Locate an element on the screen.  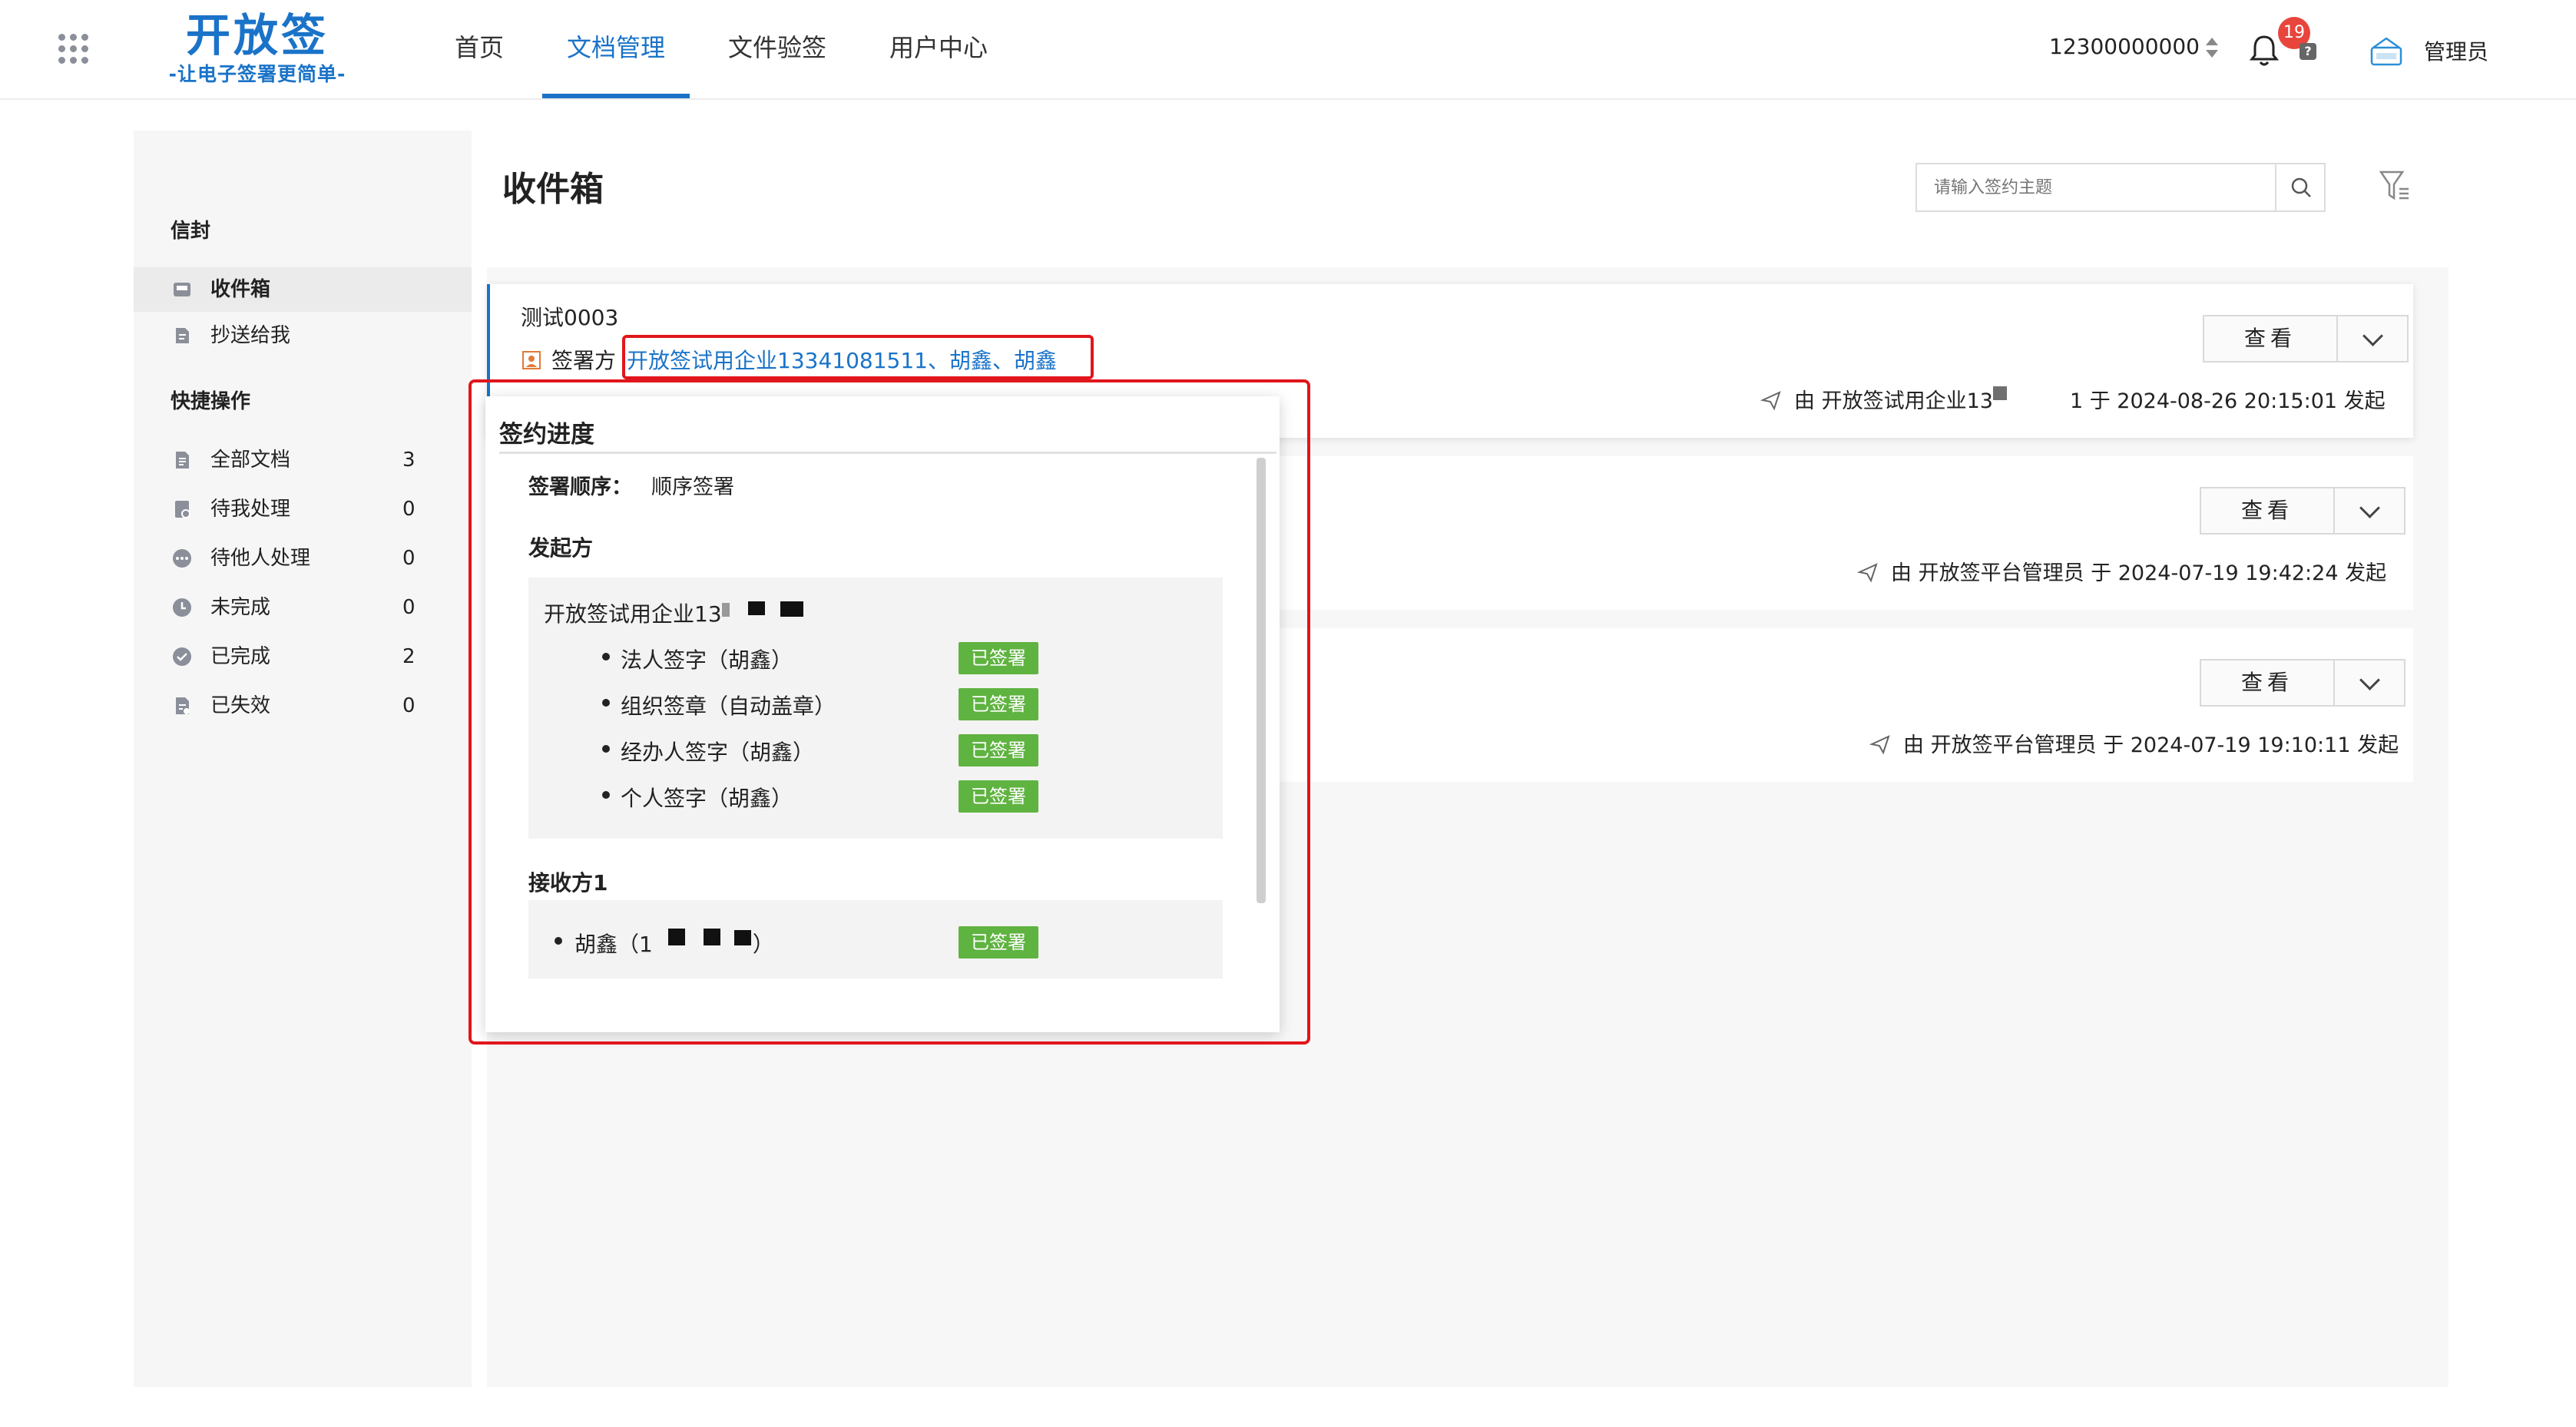
pending-others-icon is located at coordinates (182, 558).